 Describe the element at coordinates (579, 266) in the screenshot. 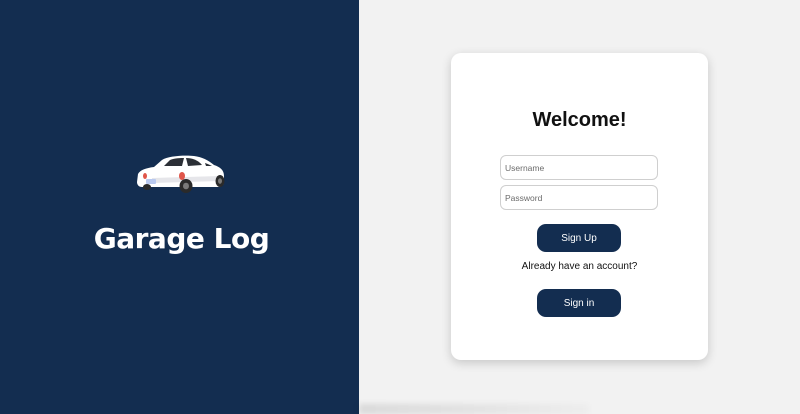

I see `already-have-account-text: Already have an account?` at that location.